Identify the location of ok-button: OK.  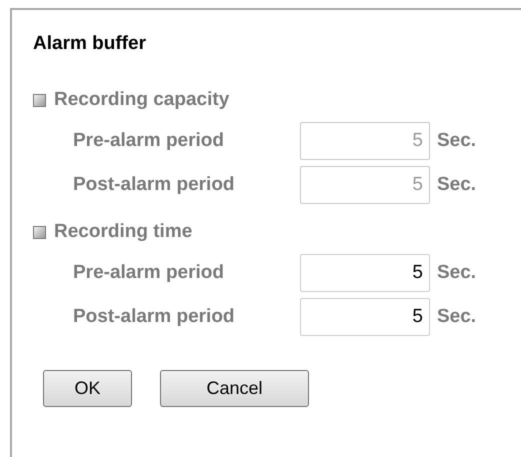
(87, 388).